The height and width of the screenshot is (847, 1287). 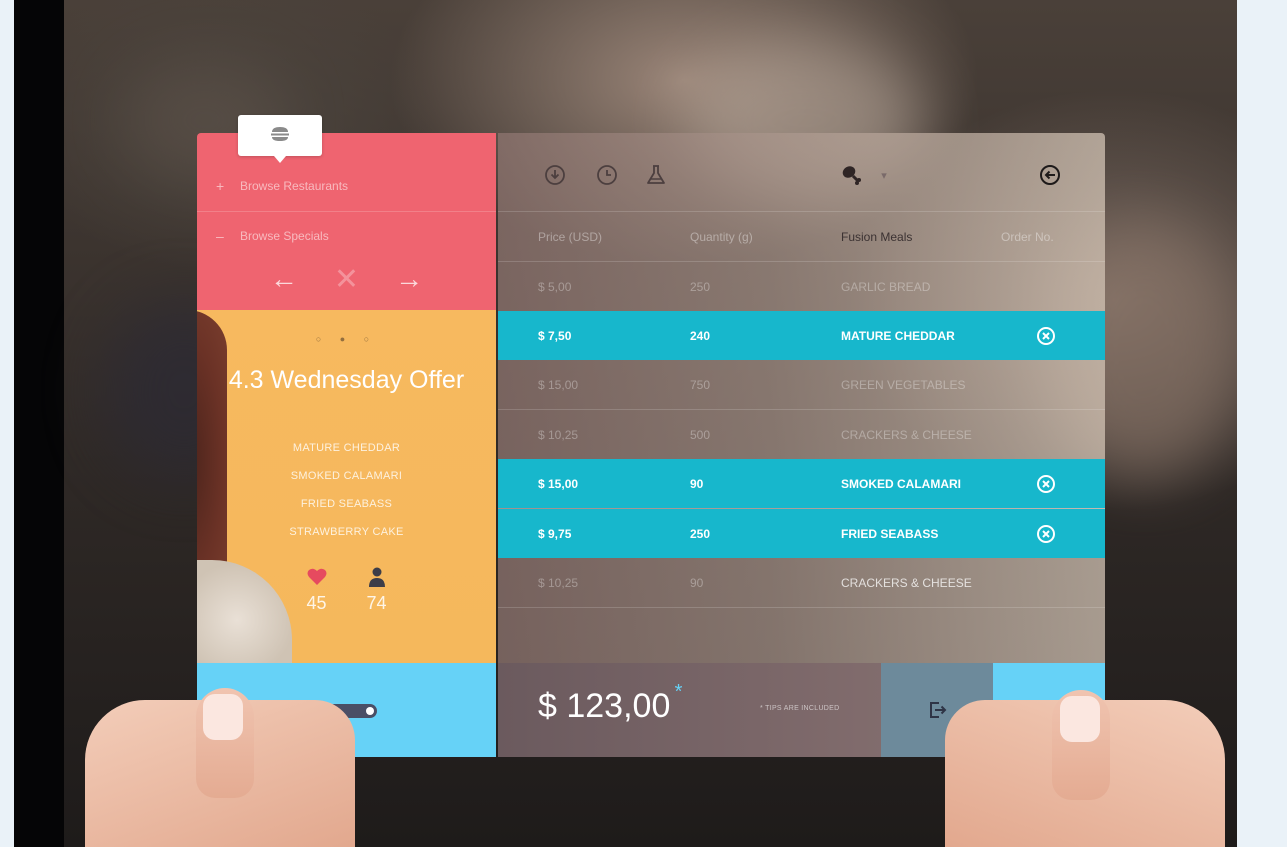 What do you see at coordinates (801, 483) in the screenshot?
I see `table-row-selected: $ 15,00 90 SMOKED CALAMARI` at bounding box center [801, 483].